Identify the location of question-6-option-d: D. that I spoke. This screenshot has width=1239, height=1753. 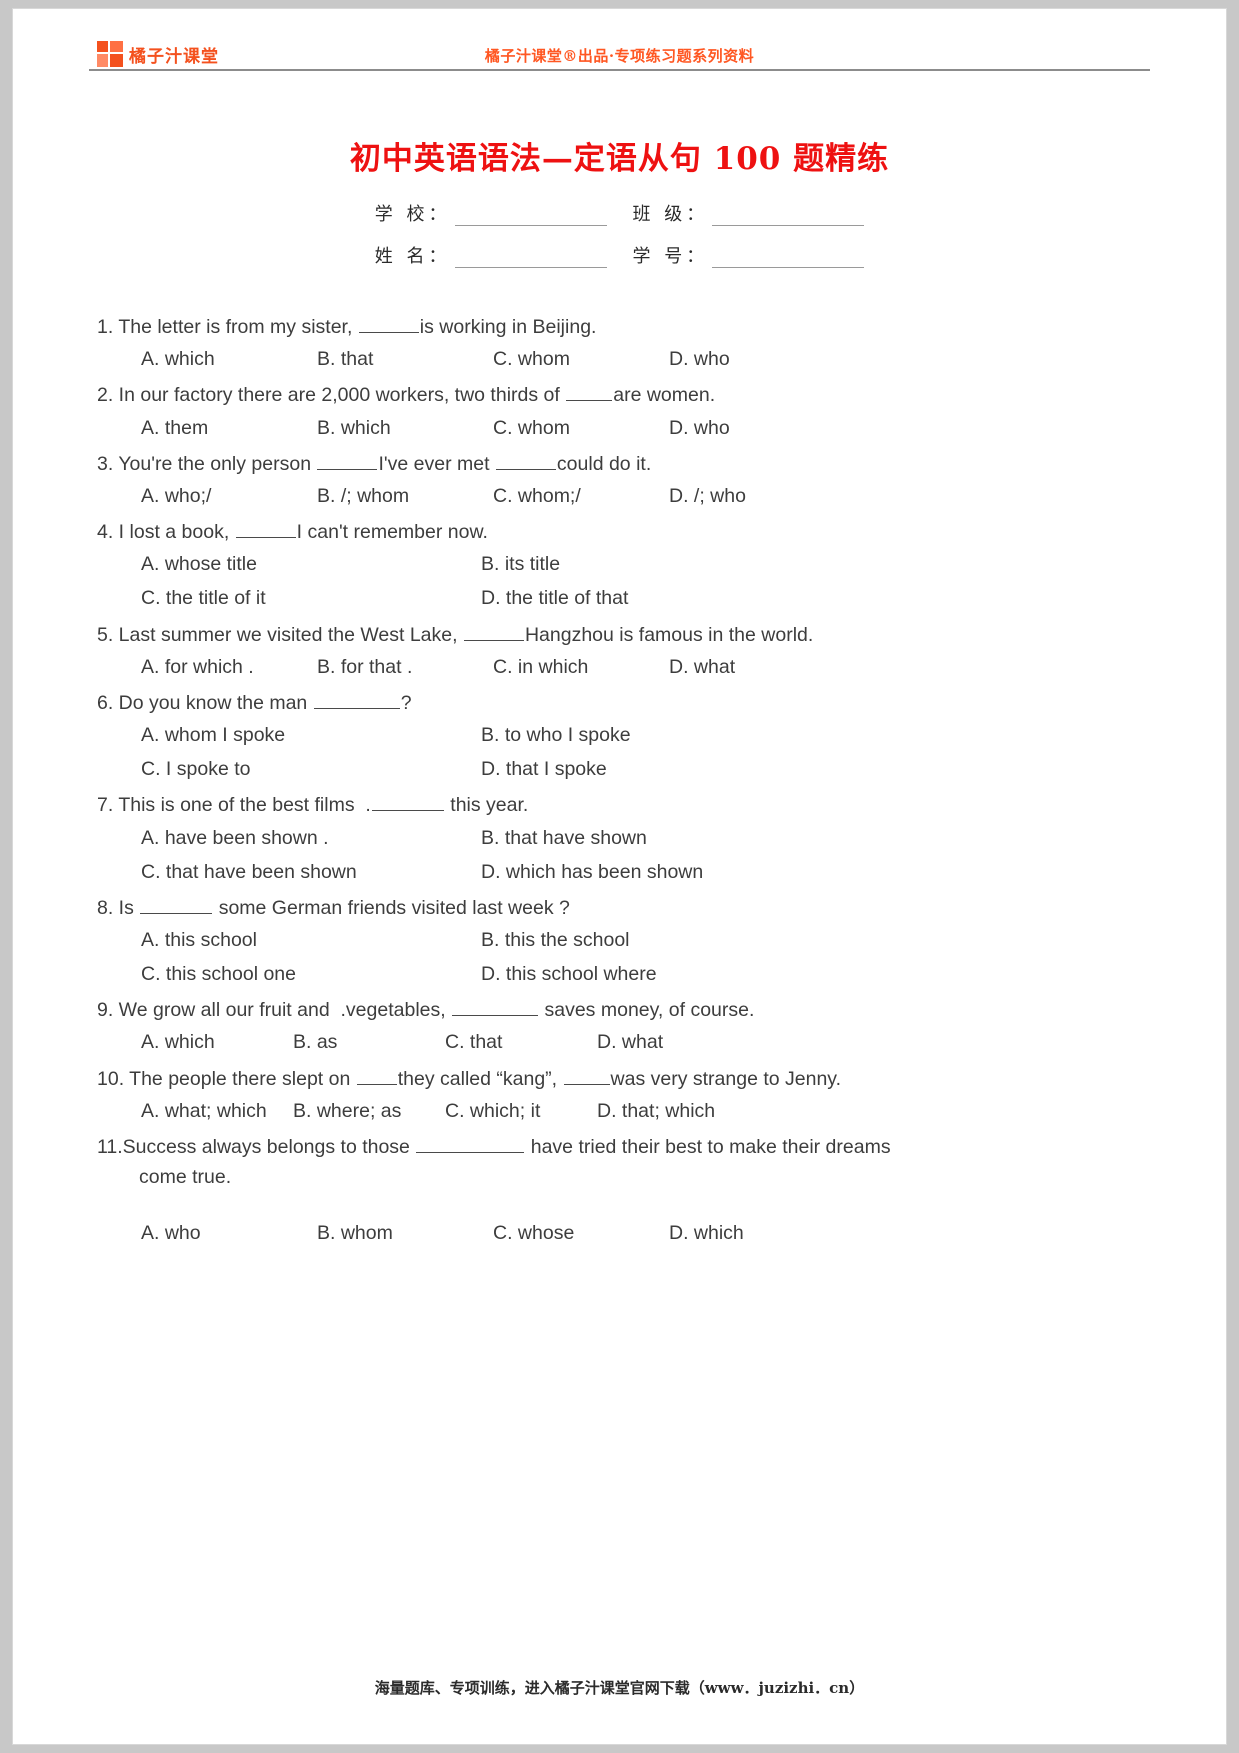
(651, 769).